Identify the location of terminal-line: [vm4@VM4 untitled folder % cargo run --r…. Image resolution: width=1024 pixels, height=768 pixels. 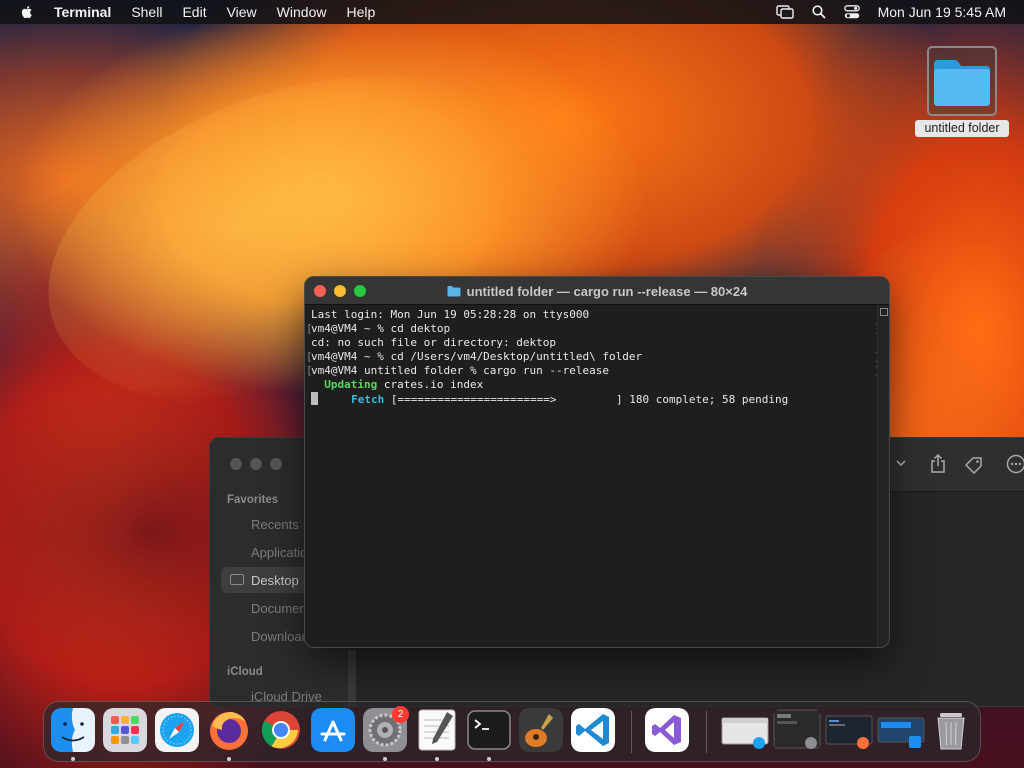
(593, 370).